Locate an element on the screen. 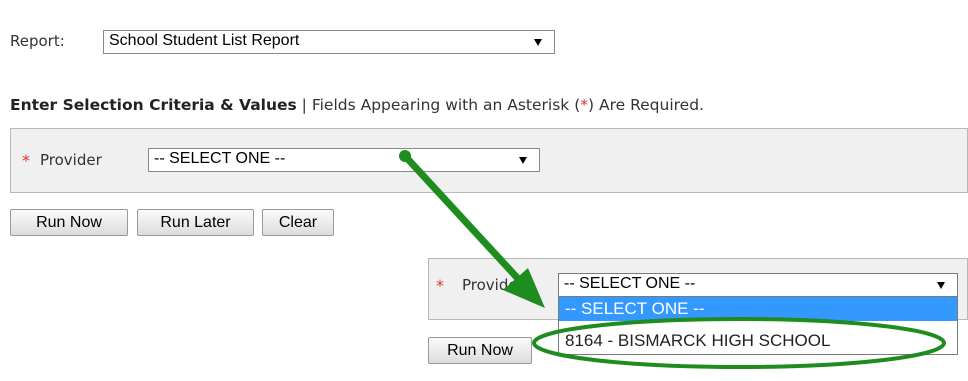 The image size is (968, 381). annotation-highlight-ellipse is located at coordinates (739, 343).